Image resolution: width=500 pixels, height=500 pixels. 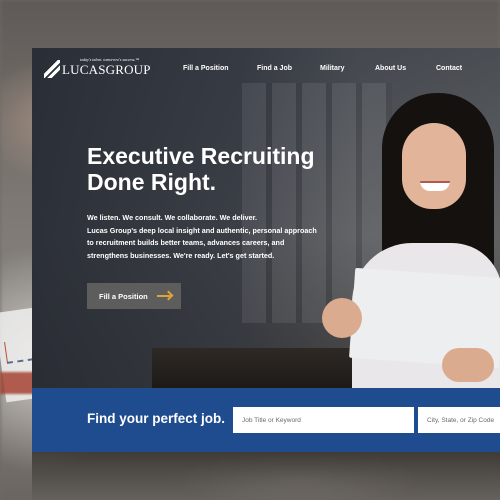 What do you see at coordinates (164, 296) in the screenshot?
I see `arrow-right-icon` at bounding box center [164, 296].